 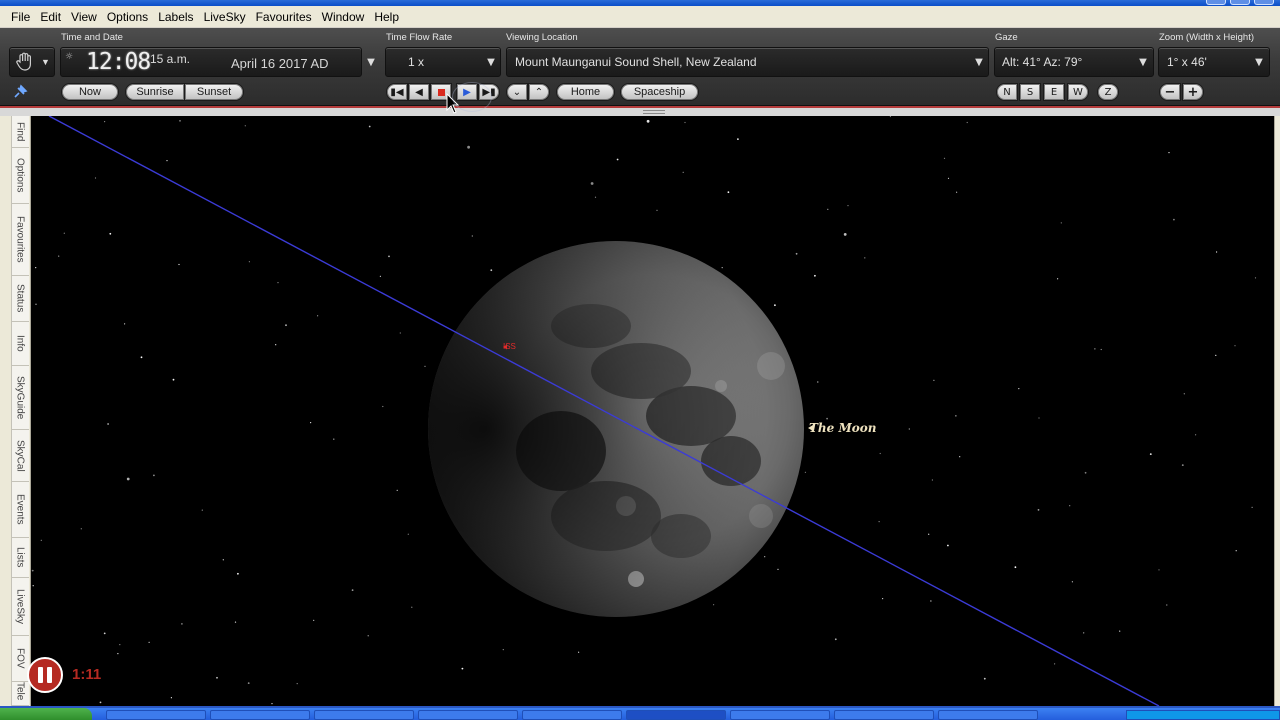 I want to click on menu-edit: Edit, so click(x=50, y=17).